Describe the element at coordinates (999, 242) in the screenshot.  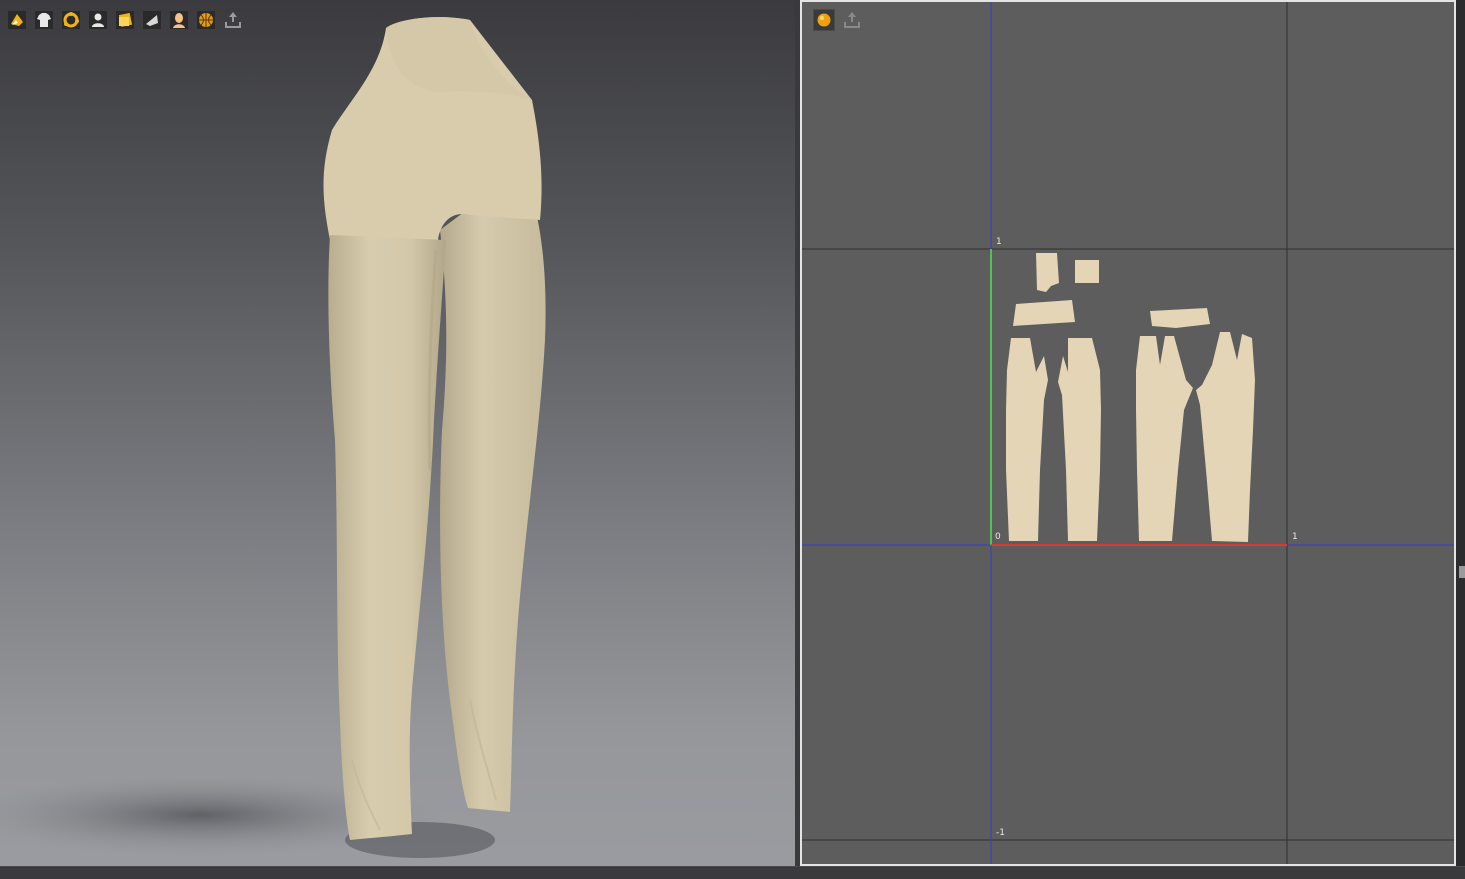
I see `axis-label-v-one: 1` at that location.